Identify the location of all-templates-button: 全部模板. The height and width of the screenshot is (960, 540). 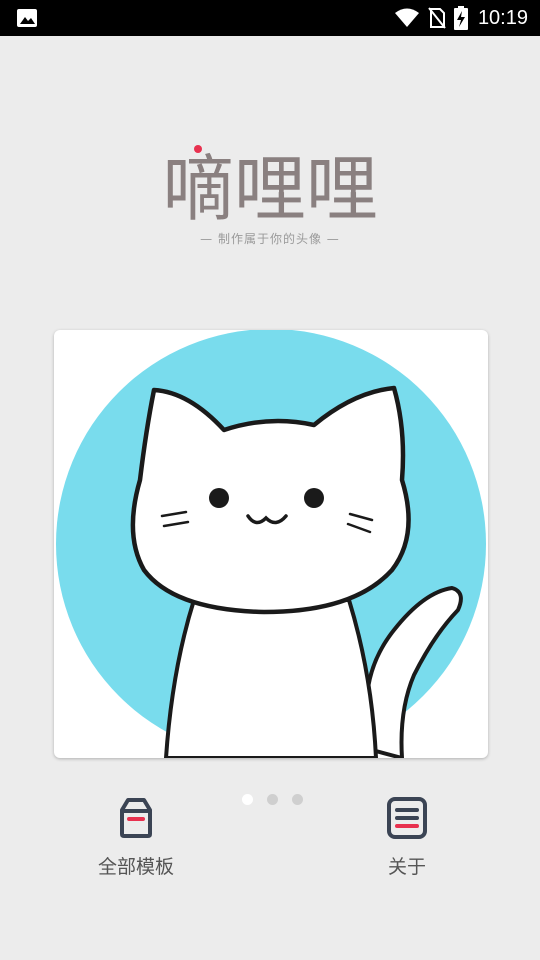
(136, 837).